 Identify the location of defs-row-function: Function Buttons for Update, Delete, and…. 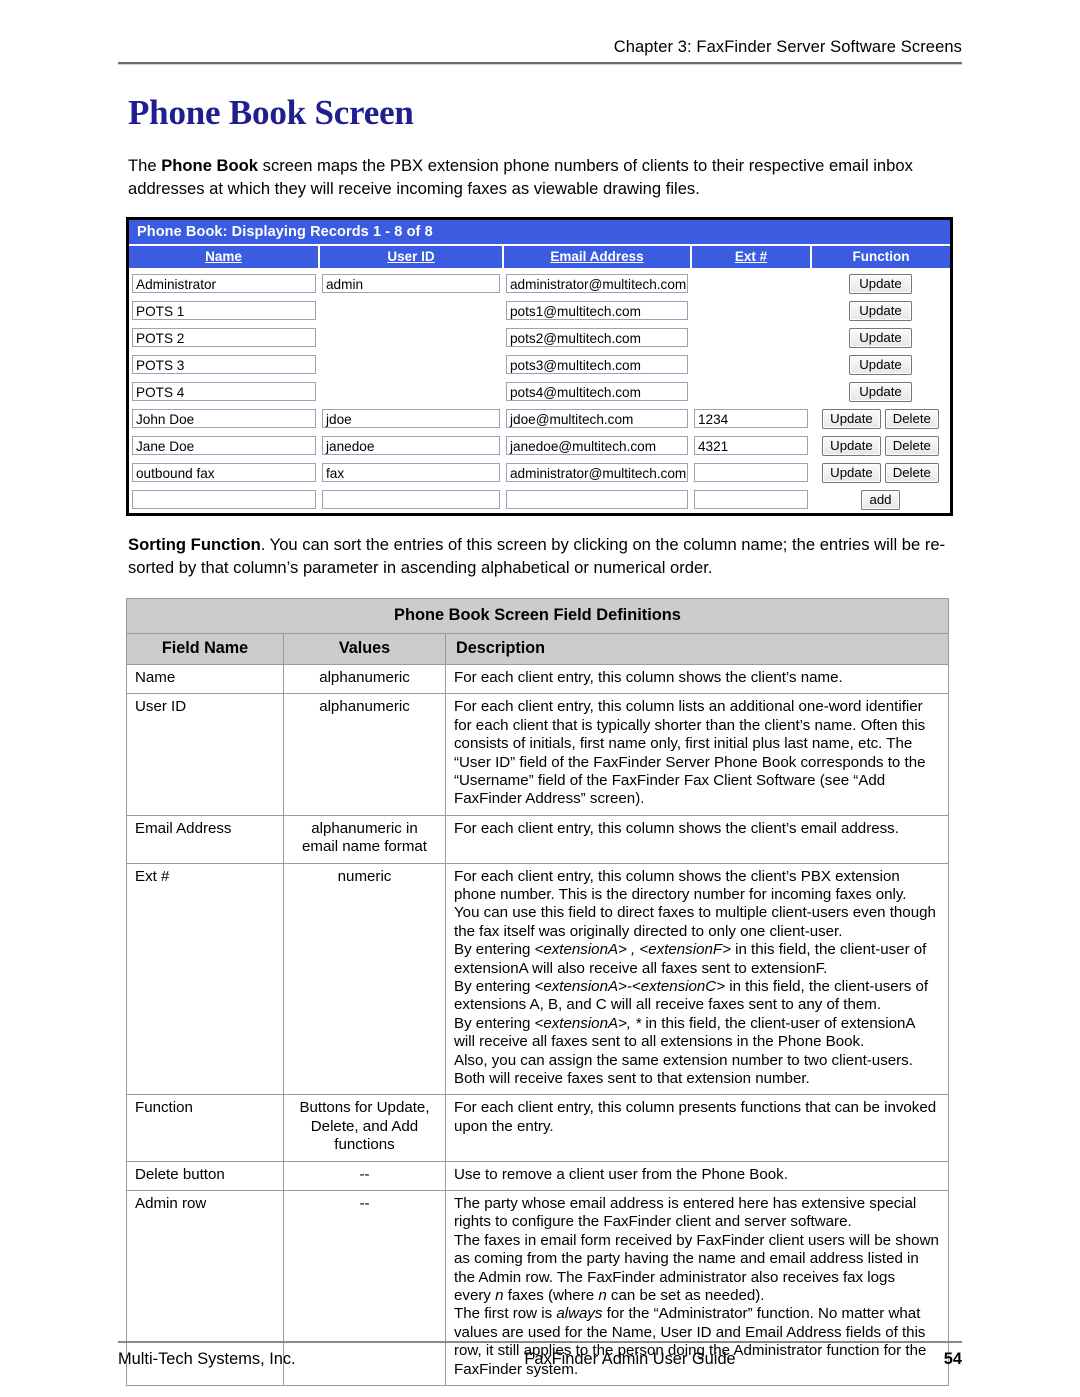
(537, 1128).